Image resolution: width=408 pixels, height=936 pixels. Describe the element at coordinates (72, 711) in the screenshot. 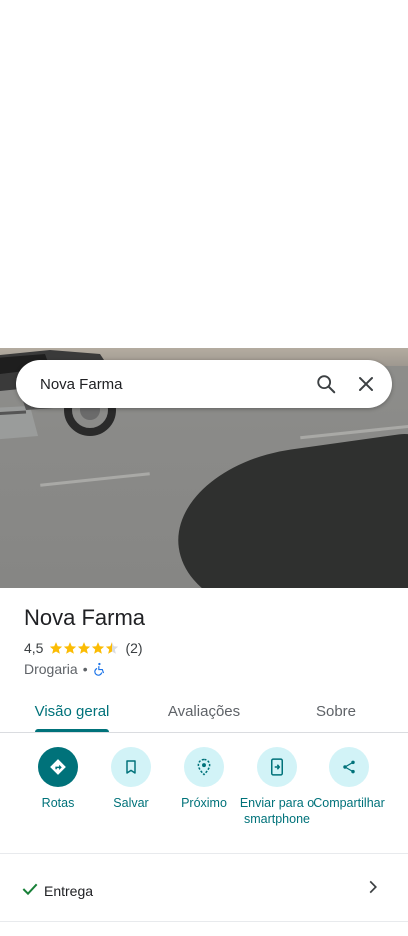

I see `tab-overview: Visão geral` at that location.